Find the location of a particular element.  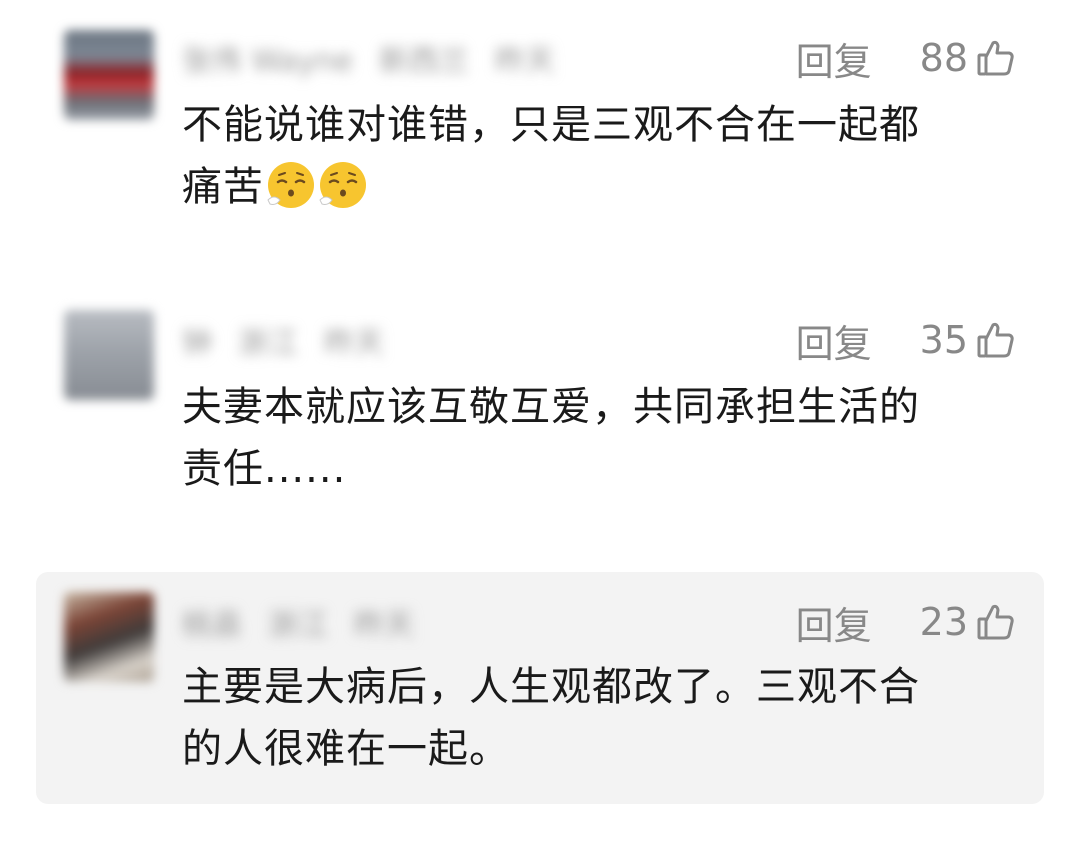

comment-text: 不能说谁对谁错，只是三观不合在一起都 痛苦 is located at coordinates (592, 156).